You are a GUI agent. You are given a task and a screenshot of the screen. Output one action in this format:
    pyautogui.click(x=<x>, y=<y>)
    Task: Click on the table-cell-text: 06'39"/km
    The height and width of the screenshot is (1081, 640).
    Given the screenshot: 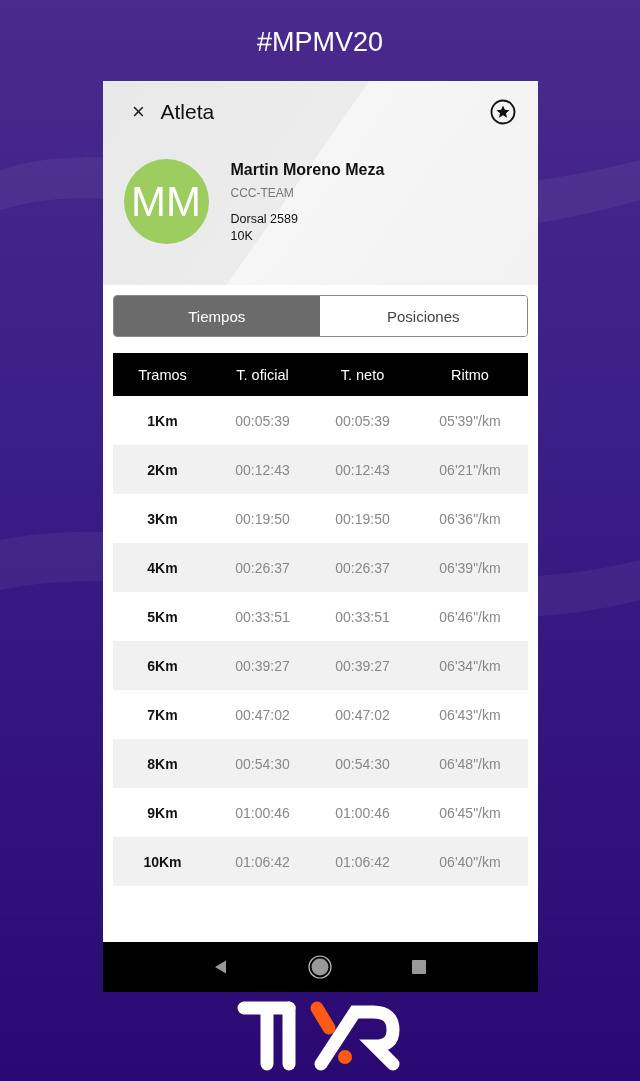 What is the action you would take?
    pyautogui.click(x=470, y=567)
    